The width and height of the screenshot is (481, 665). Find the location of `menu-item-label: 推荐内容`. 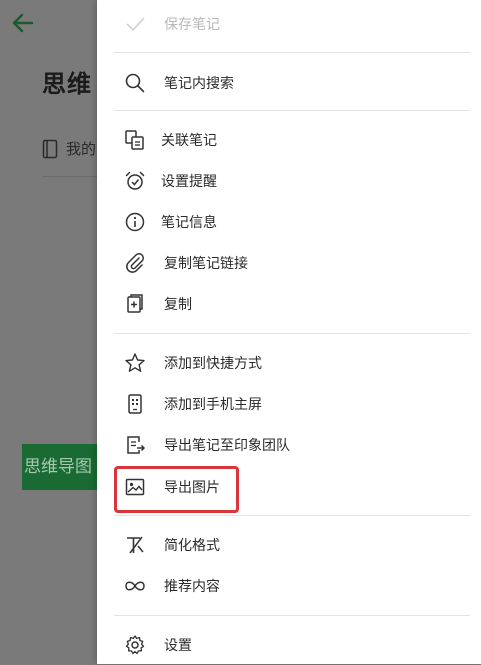

menu-item-label: 推荐内容 is located at coordinates (192, 587).